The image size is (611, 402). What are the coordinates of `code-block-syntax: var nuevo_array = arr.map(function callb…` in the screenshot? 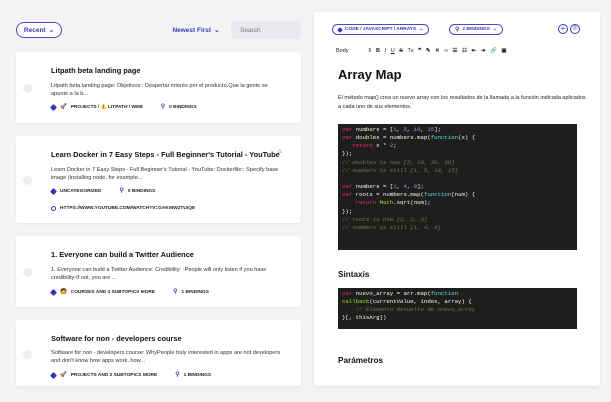 It's located at (457, 308).